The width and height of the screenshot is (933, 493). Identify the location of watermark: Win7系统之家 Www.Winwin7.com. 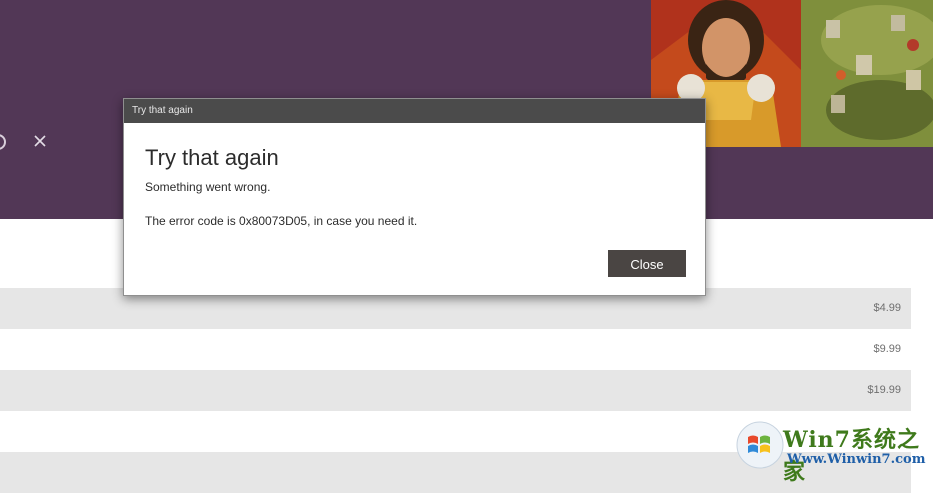
(834, 452).